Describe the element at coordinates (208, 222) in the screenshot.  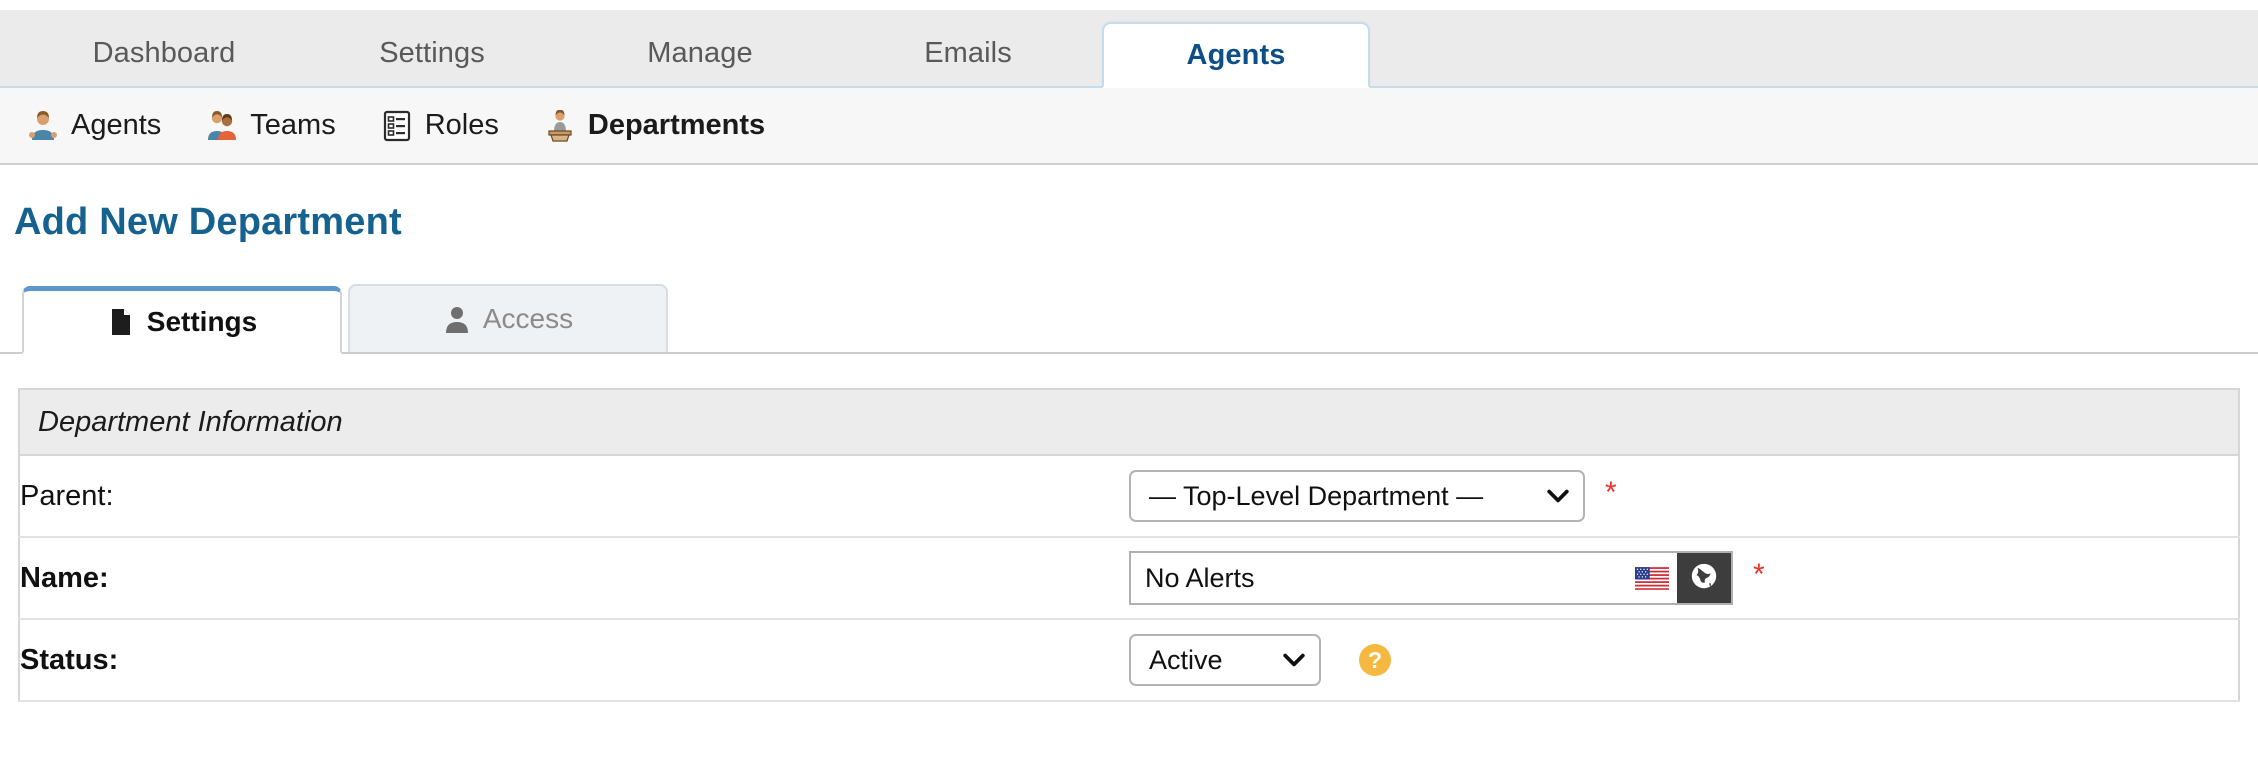
I see `page-title: Add New Department` at that location.